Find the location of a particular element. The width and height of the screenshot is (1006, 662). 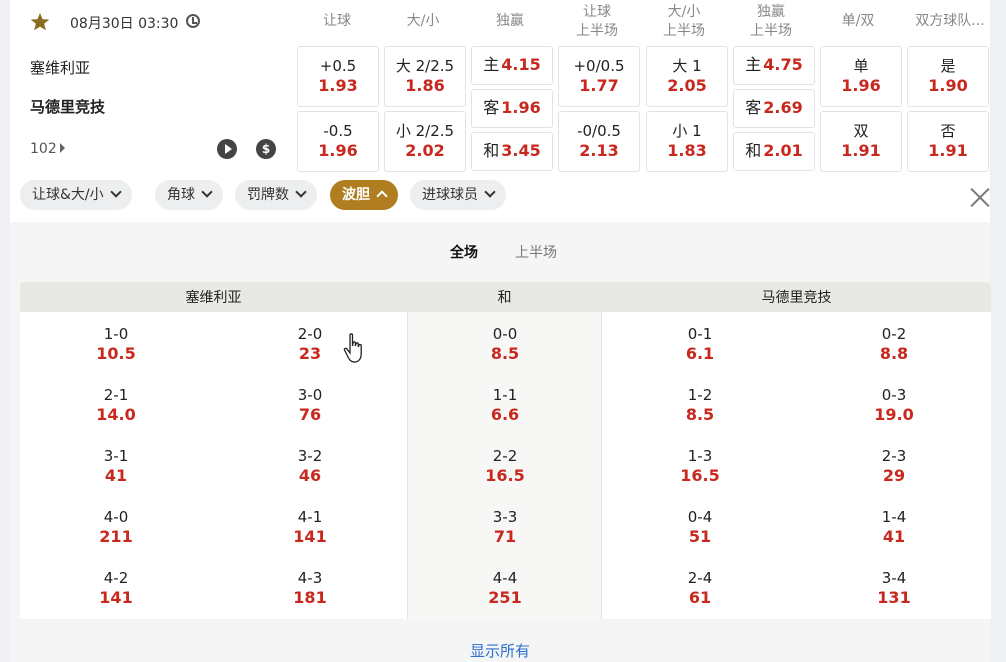

close-icon is located at coordinates (980, 197).